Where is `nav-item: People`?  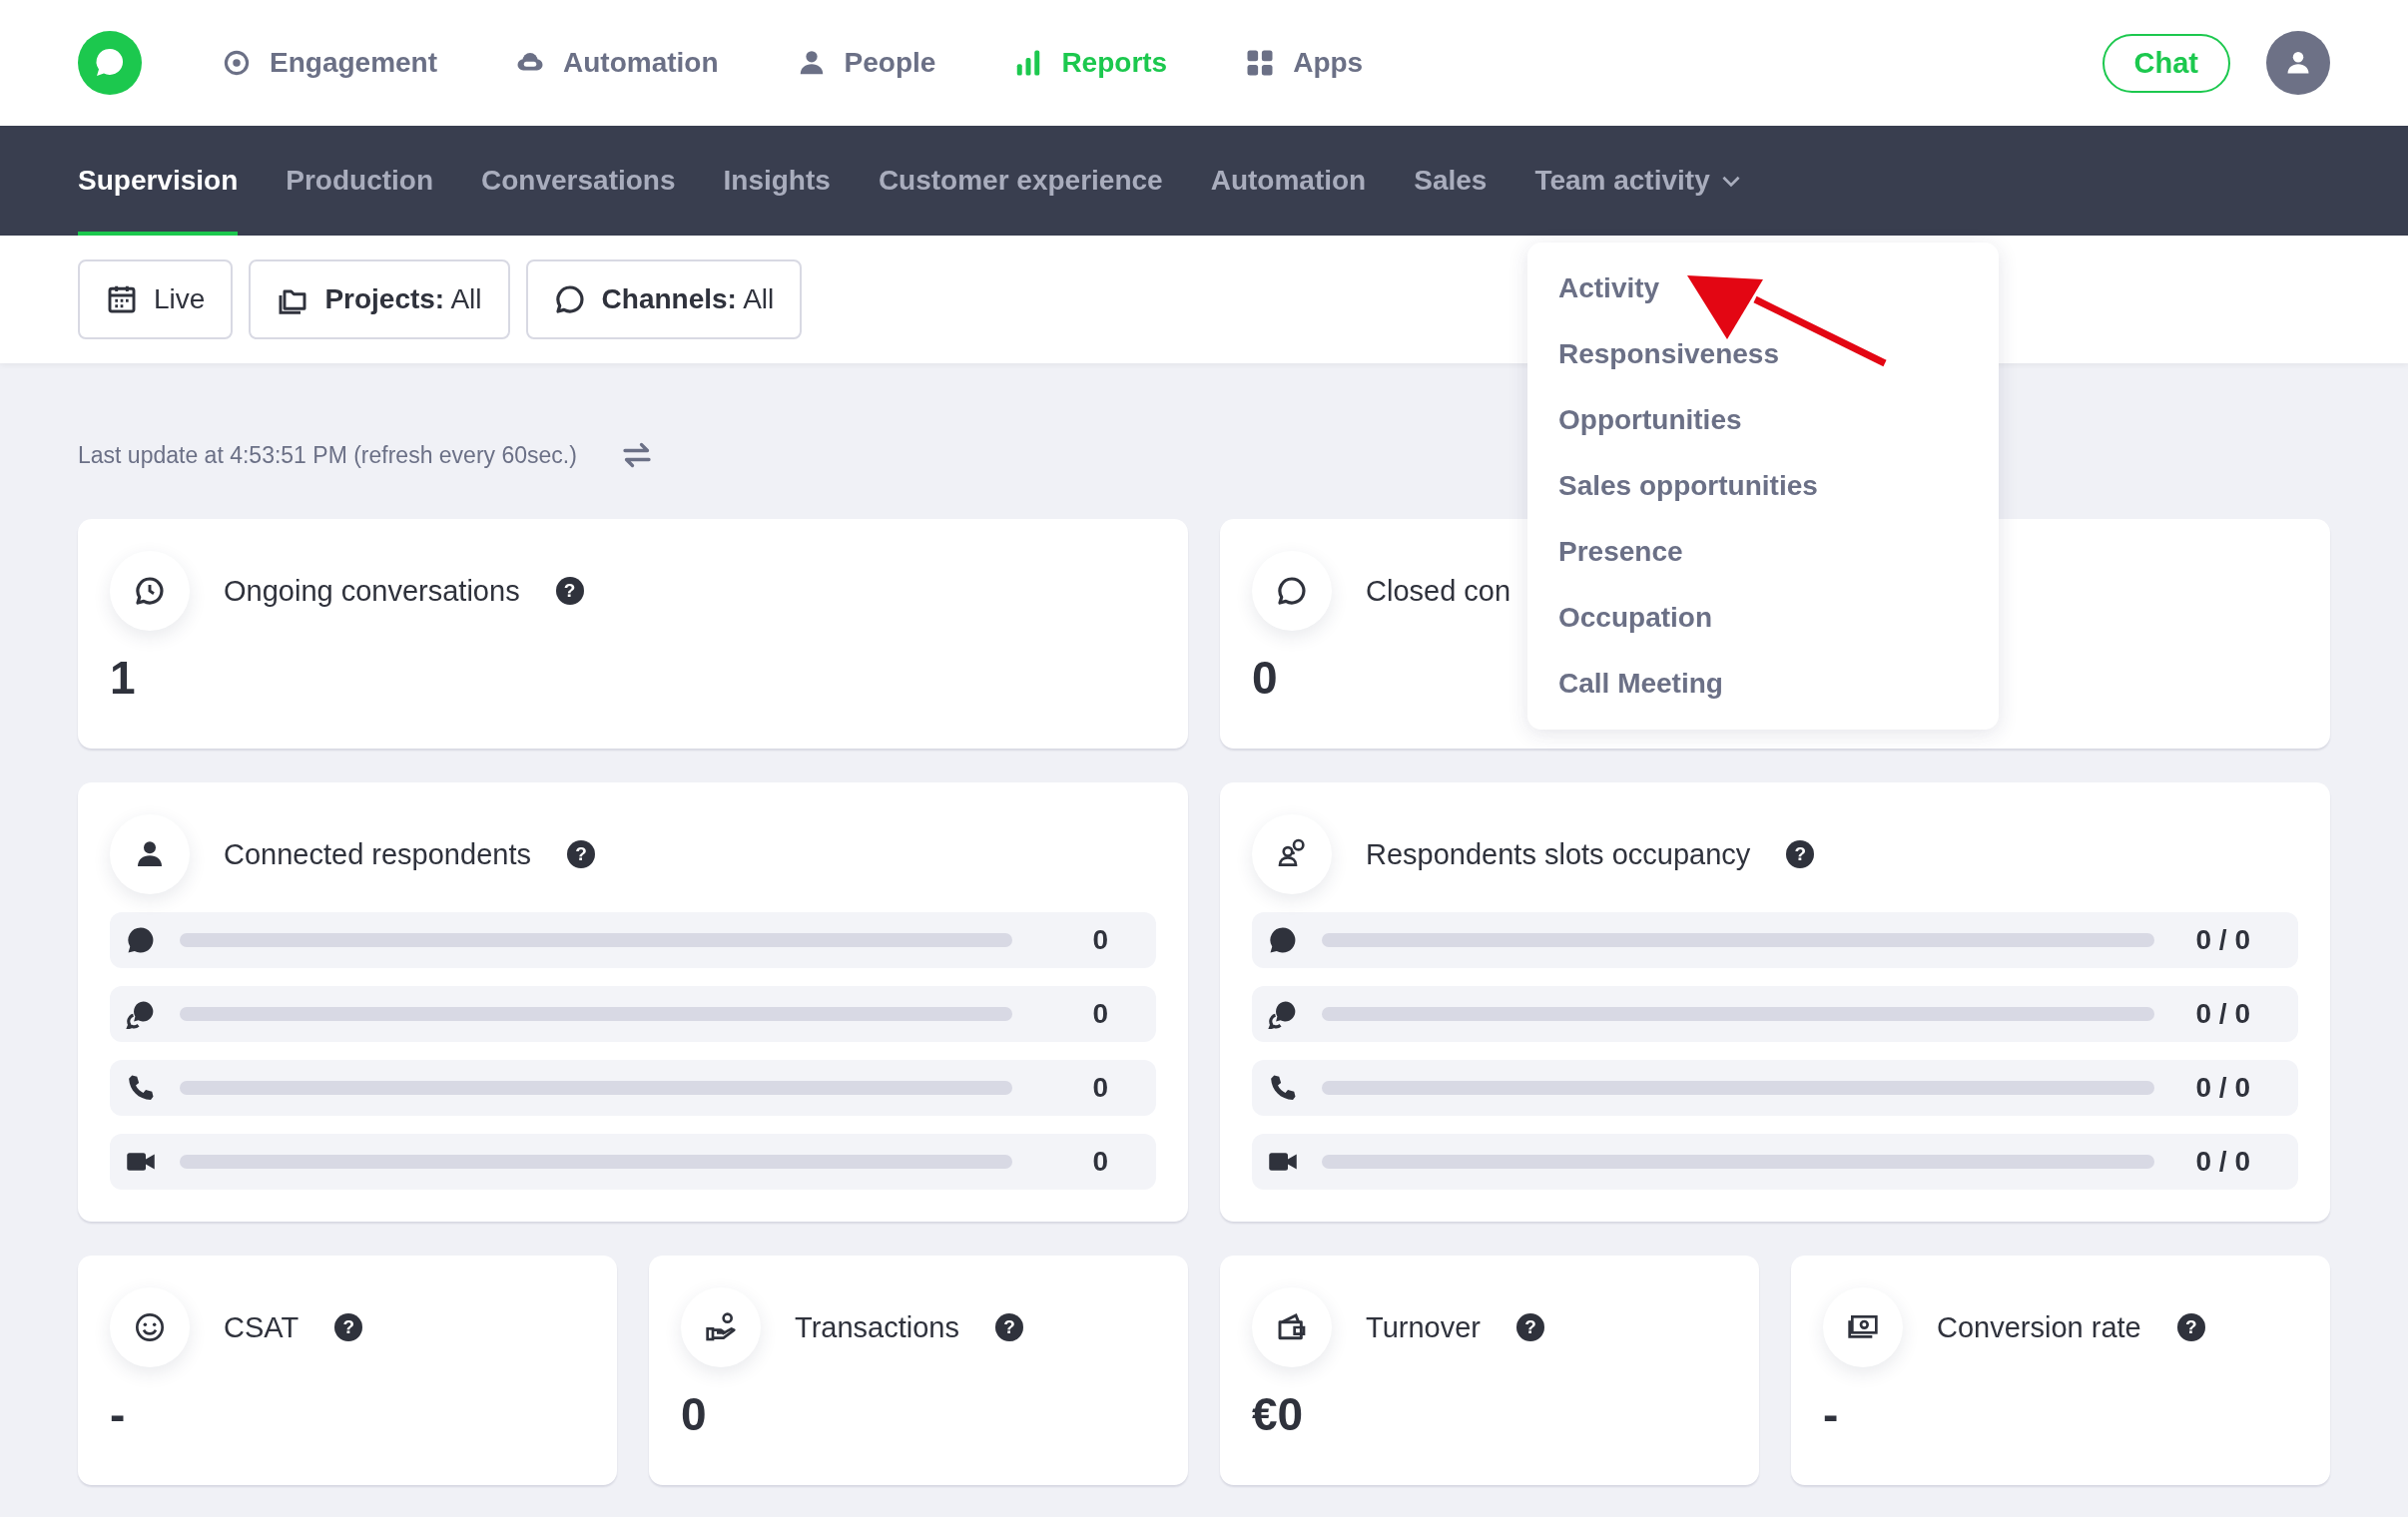 nav-item: People is located at coordinates (866, 63).